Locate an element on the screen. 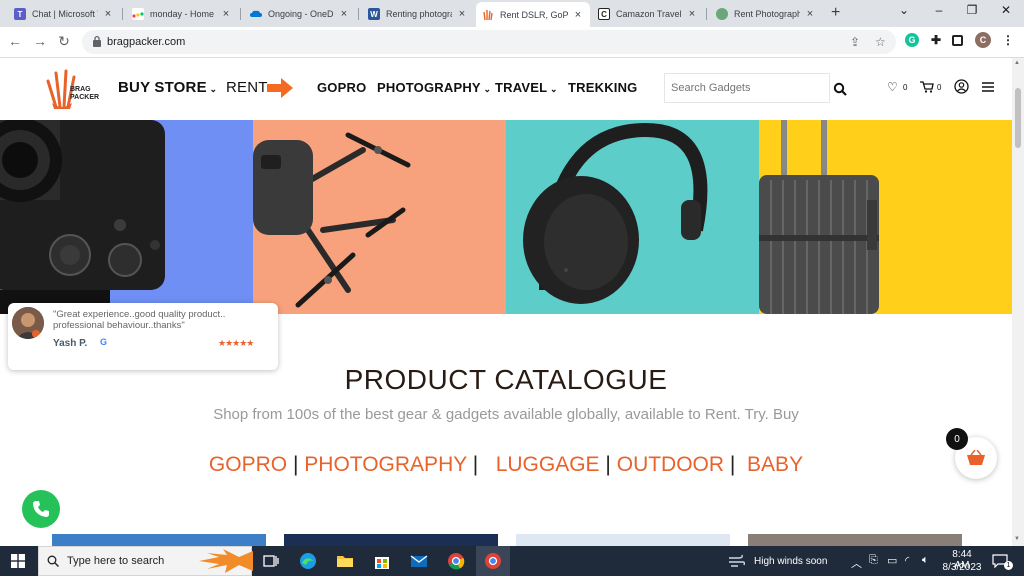  reload-button: ↻ is located at coordinates (64, 41).